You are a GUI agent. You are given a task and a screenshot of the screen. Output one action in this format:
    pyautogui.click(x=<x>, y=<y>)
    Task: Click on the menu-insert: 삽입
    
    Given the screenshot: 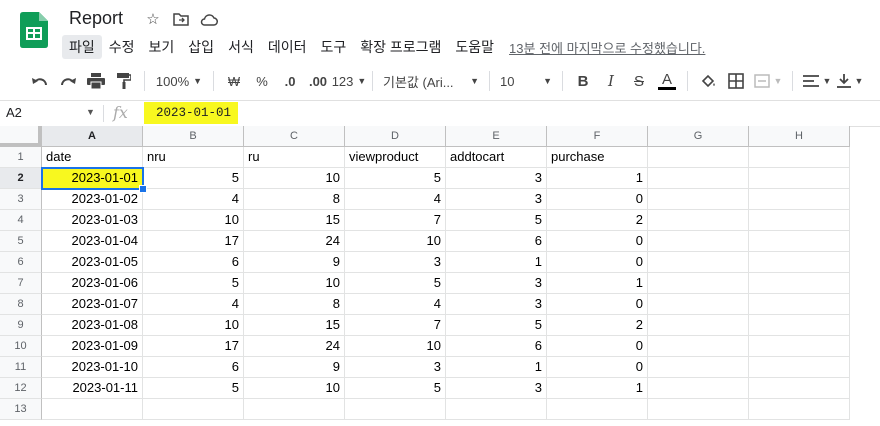 What is the action you would take?
    pyautogui.click(x=201, y=47)
    